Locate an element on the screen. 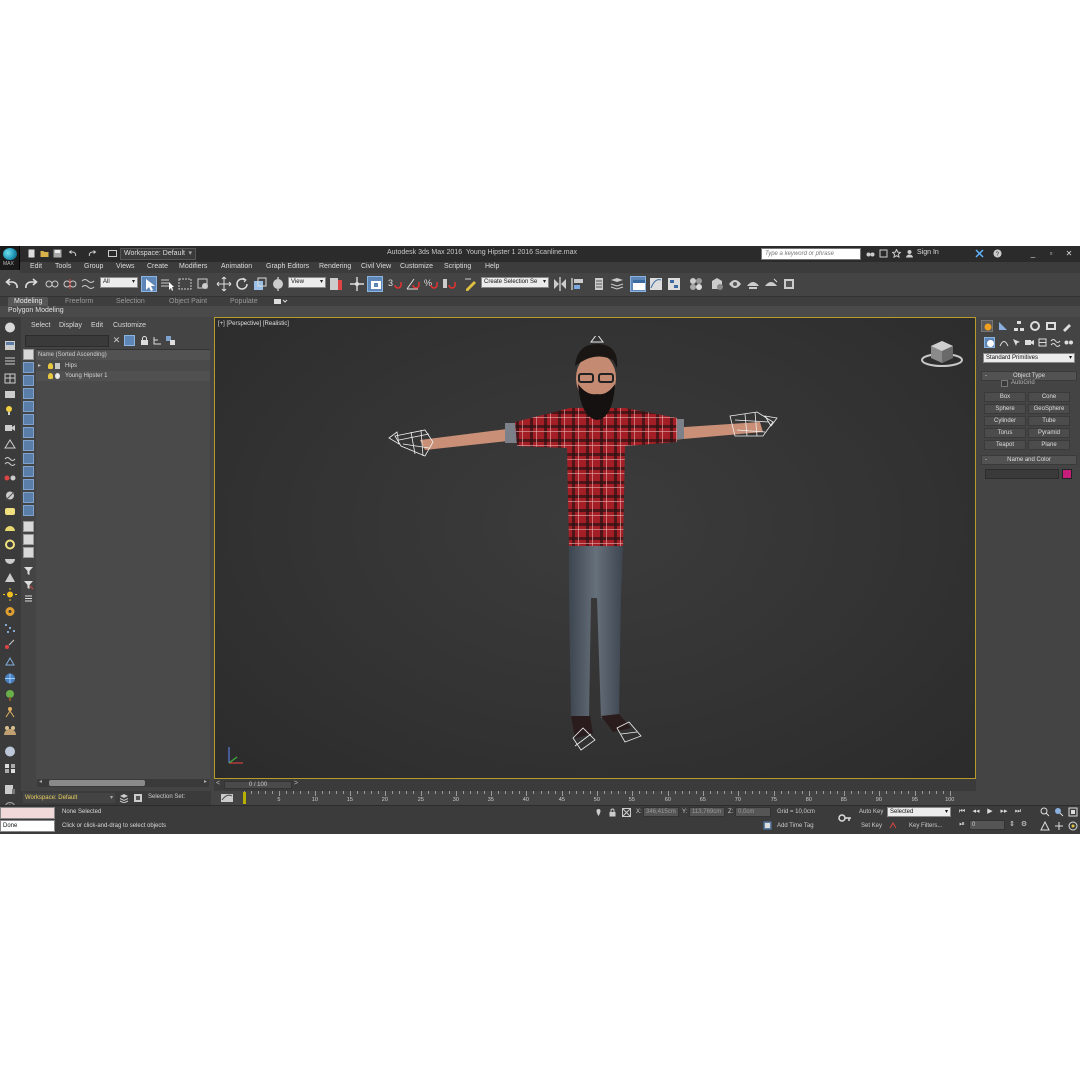 This screenshot has width=1080, height=1080. rectangle-shape-icon is located at coordinates (10, 511).